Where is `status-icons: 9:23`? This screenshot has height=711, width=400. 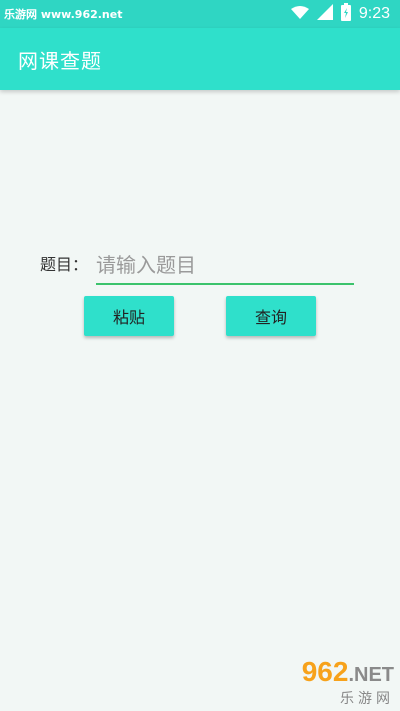
status-icons: 9:23 is located at coordinates (340, 14).